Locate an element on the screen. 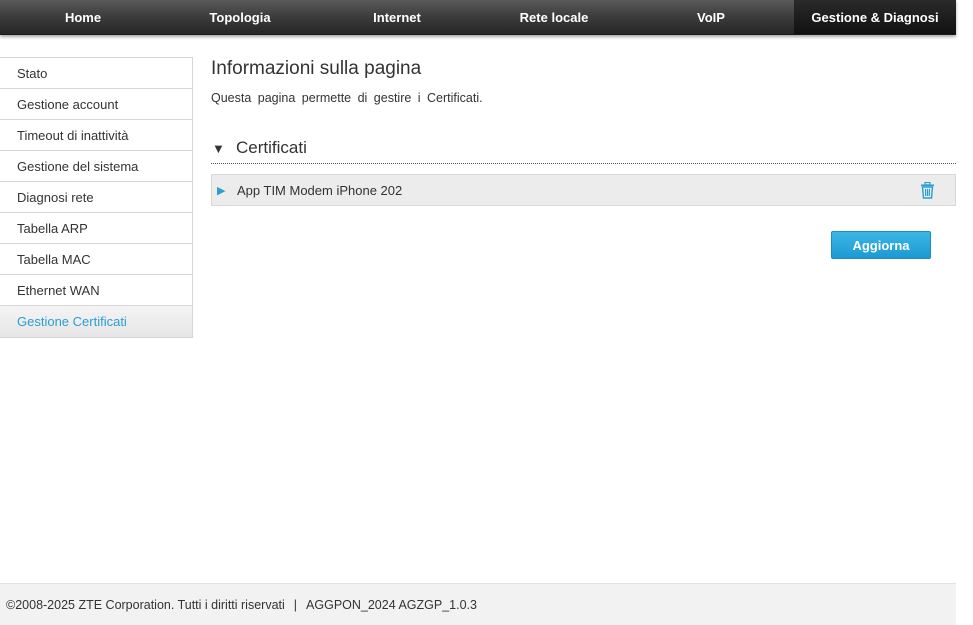 Image resolution: width=973 pixels, height=625 pixels. sidebar-item-diagnosi-rete: Diagnosi rete is located at coordinates (96, 197).